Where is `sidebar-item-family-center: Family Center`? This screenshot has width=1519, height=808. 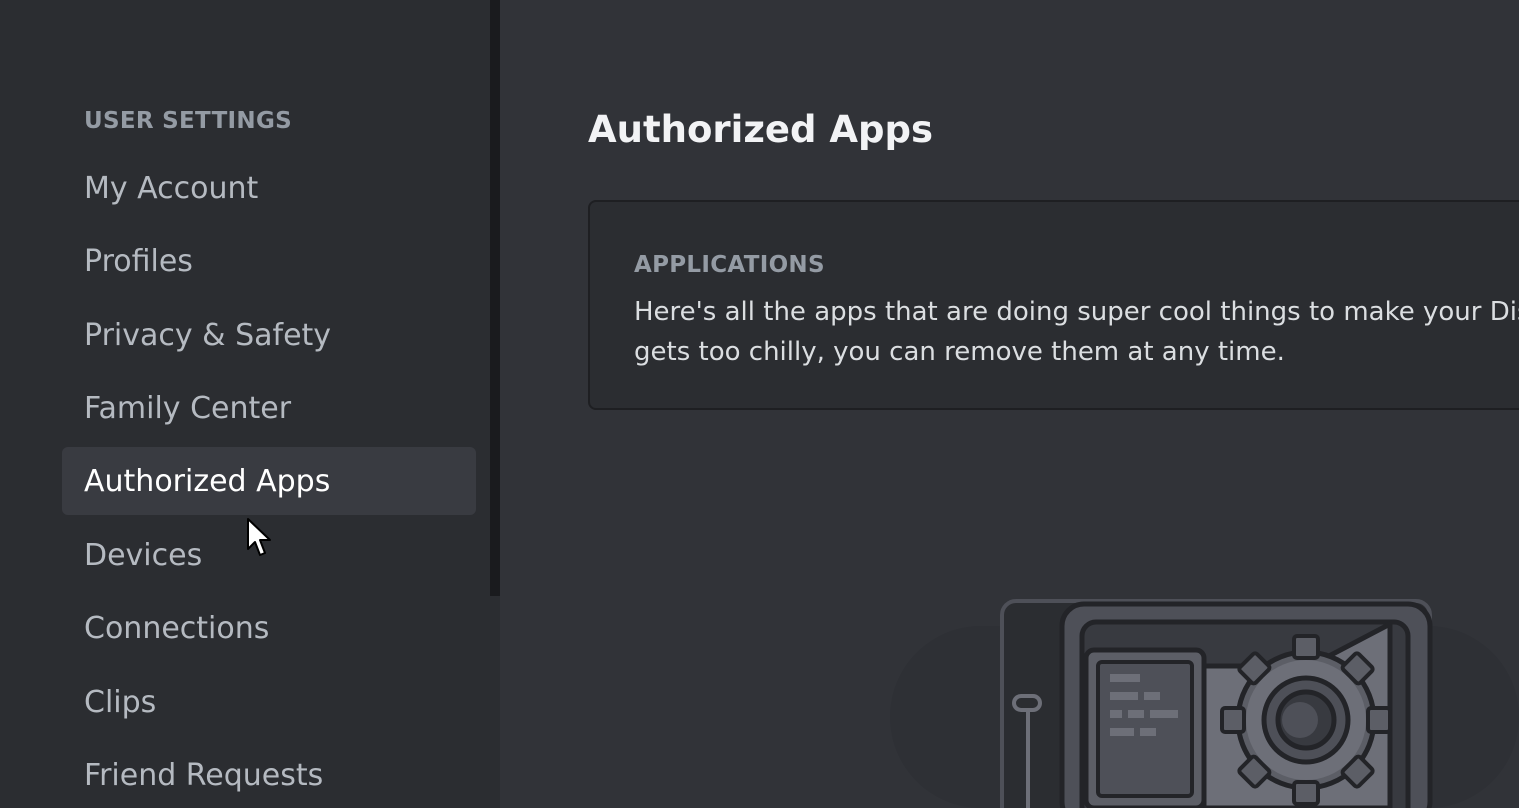 sidebar-item-family-center: Family Center is located at coordinates (269, 408).